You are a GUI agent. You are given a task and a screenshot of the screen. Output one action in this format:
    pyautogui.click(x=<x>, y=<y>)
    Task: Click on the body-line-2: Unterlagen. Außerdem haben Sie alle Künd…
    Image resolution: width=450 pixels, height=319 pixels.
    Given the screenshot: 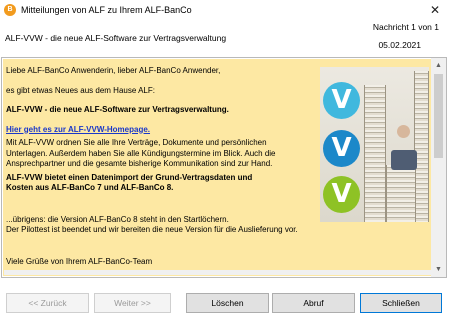 What is the action you would take?
    pyautogui.click(x=141, y=153)
    